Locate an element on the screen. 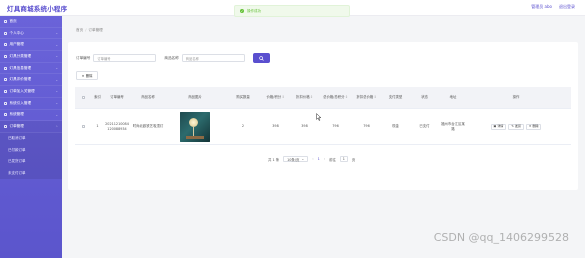  header-address: 地址 is located at coordinates (453, 97).